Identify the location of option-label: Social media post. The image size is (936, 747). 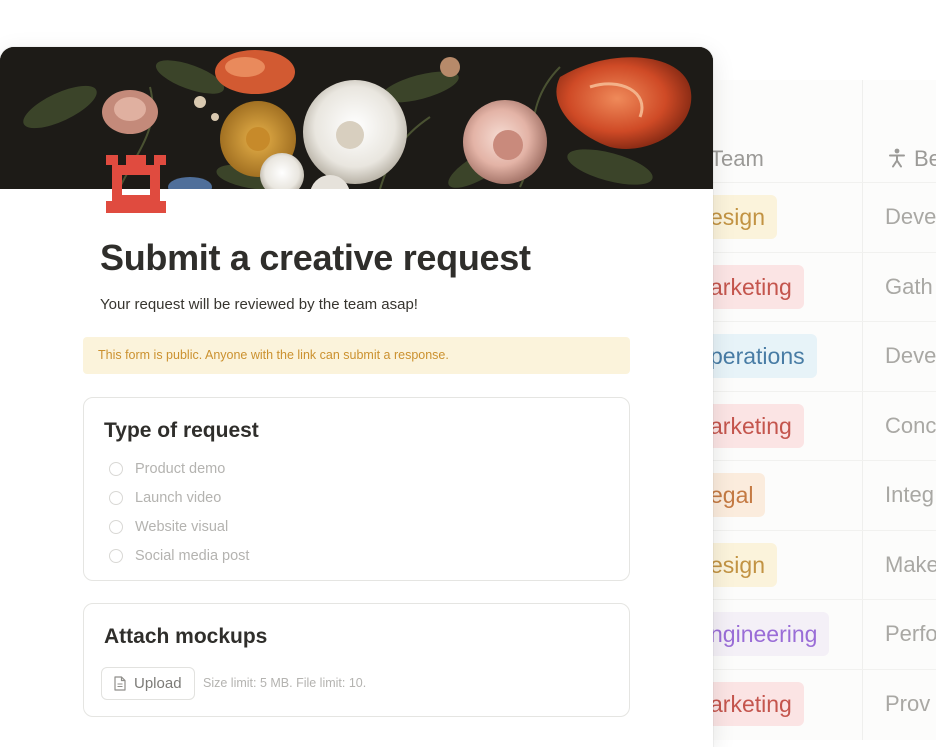
(192, 556).